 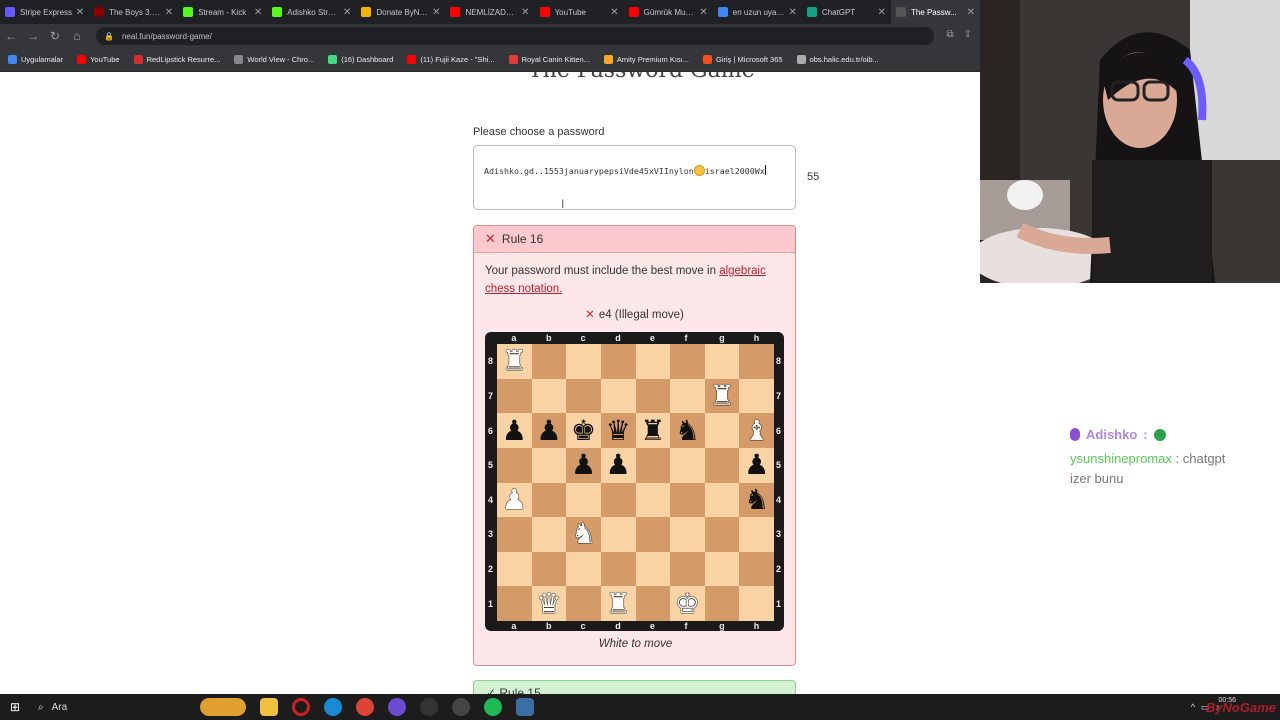 What do you see at coordinates (686, 338) in the screenshot?
I see `file-label: f` at bounding box center [686, 338].